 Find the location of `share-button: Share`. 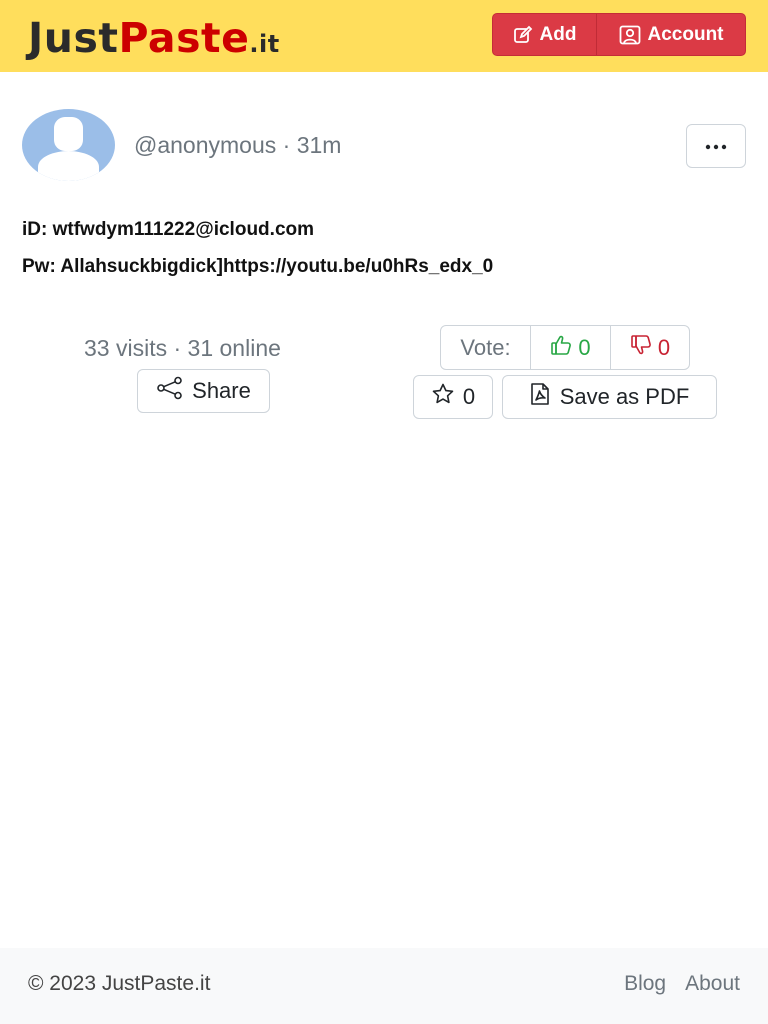

share-button: Share is located at coordinates (203, 391).